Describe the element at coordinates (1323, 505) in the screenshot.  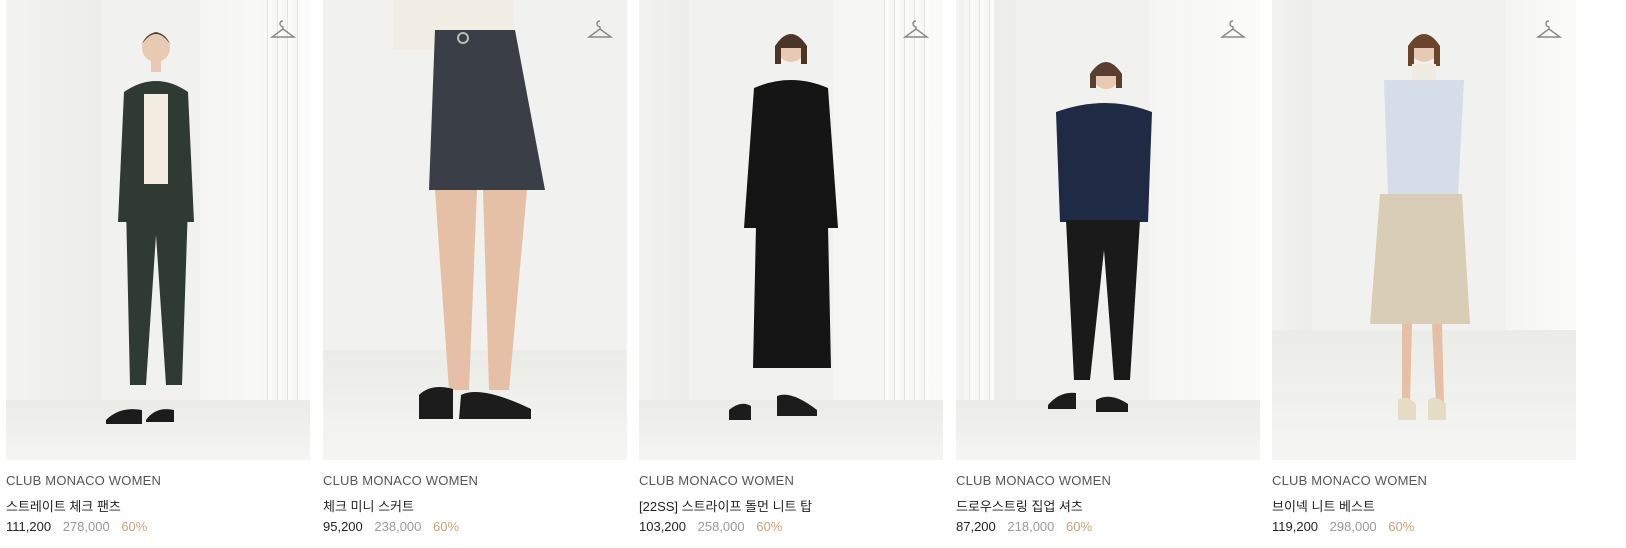
I see `product-name: 브이넥 니트 베스트` at that location.